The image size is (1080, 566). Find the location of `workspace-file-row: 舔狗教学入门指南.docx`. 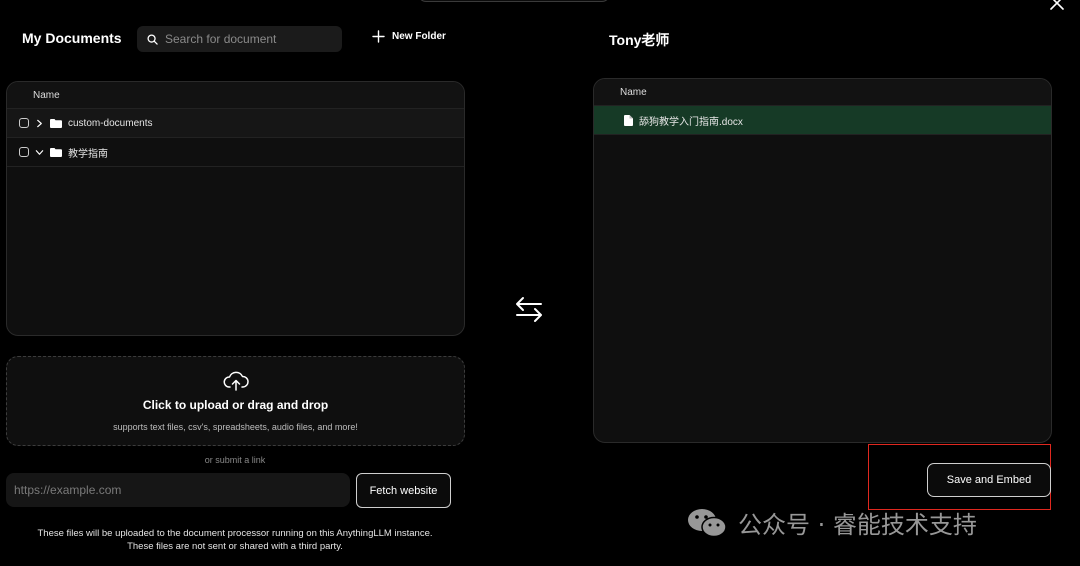

workspace-file-row: 舔狗教学入门指南.docx is located at coordinates (822, 120).